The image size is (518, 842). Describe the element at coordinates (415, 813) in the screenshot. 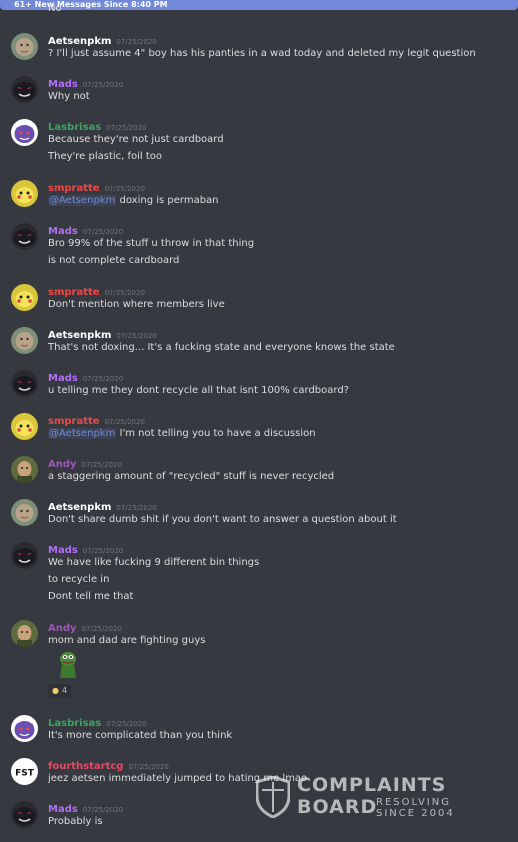

I see `watermark-tag2: SINCE 2004` at that location.